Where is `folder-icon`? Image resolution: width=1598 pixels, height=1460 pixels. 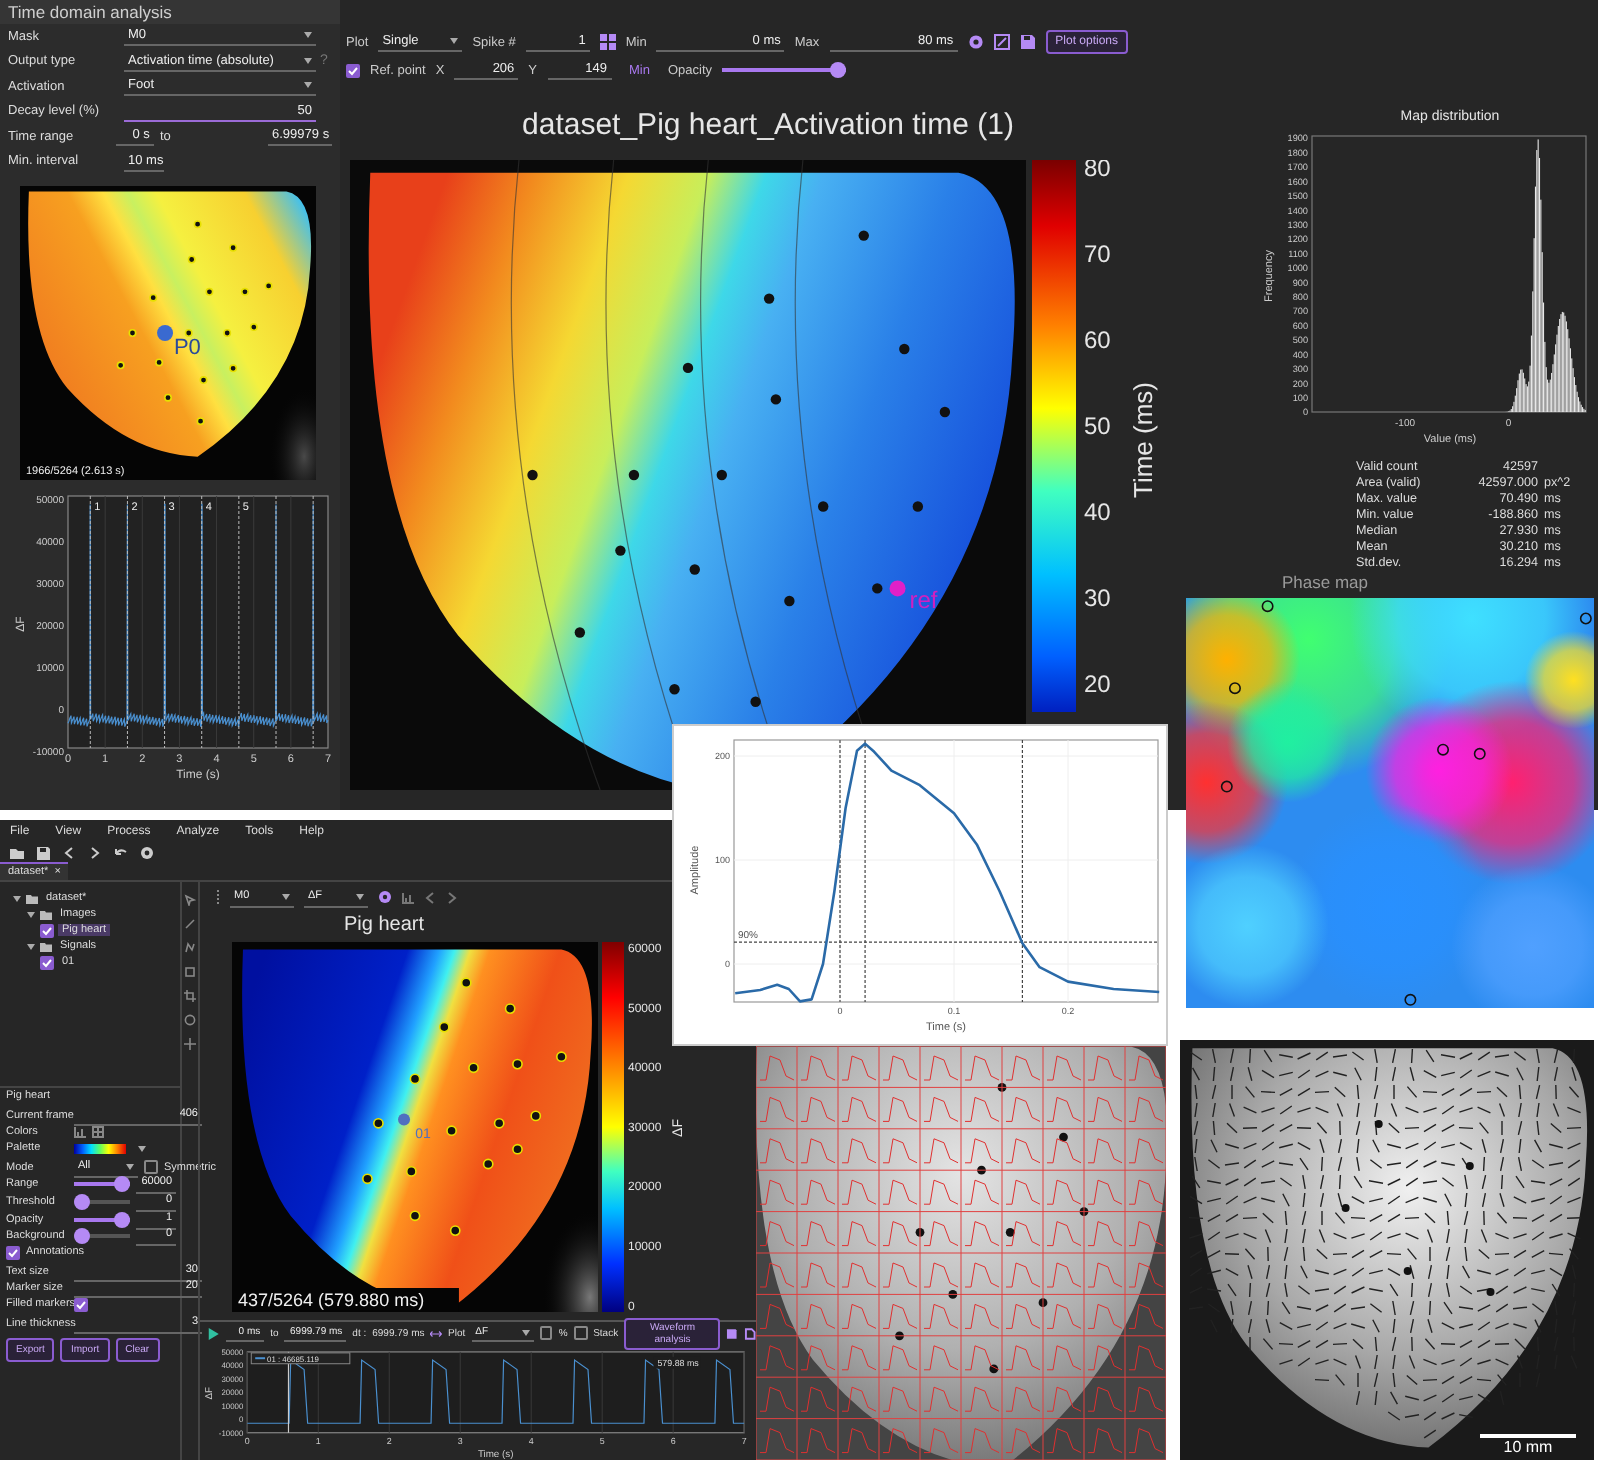
folder-icon is located at coordinates (46, 946).